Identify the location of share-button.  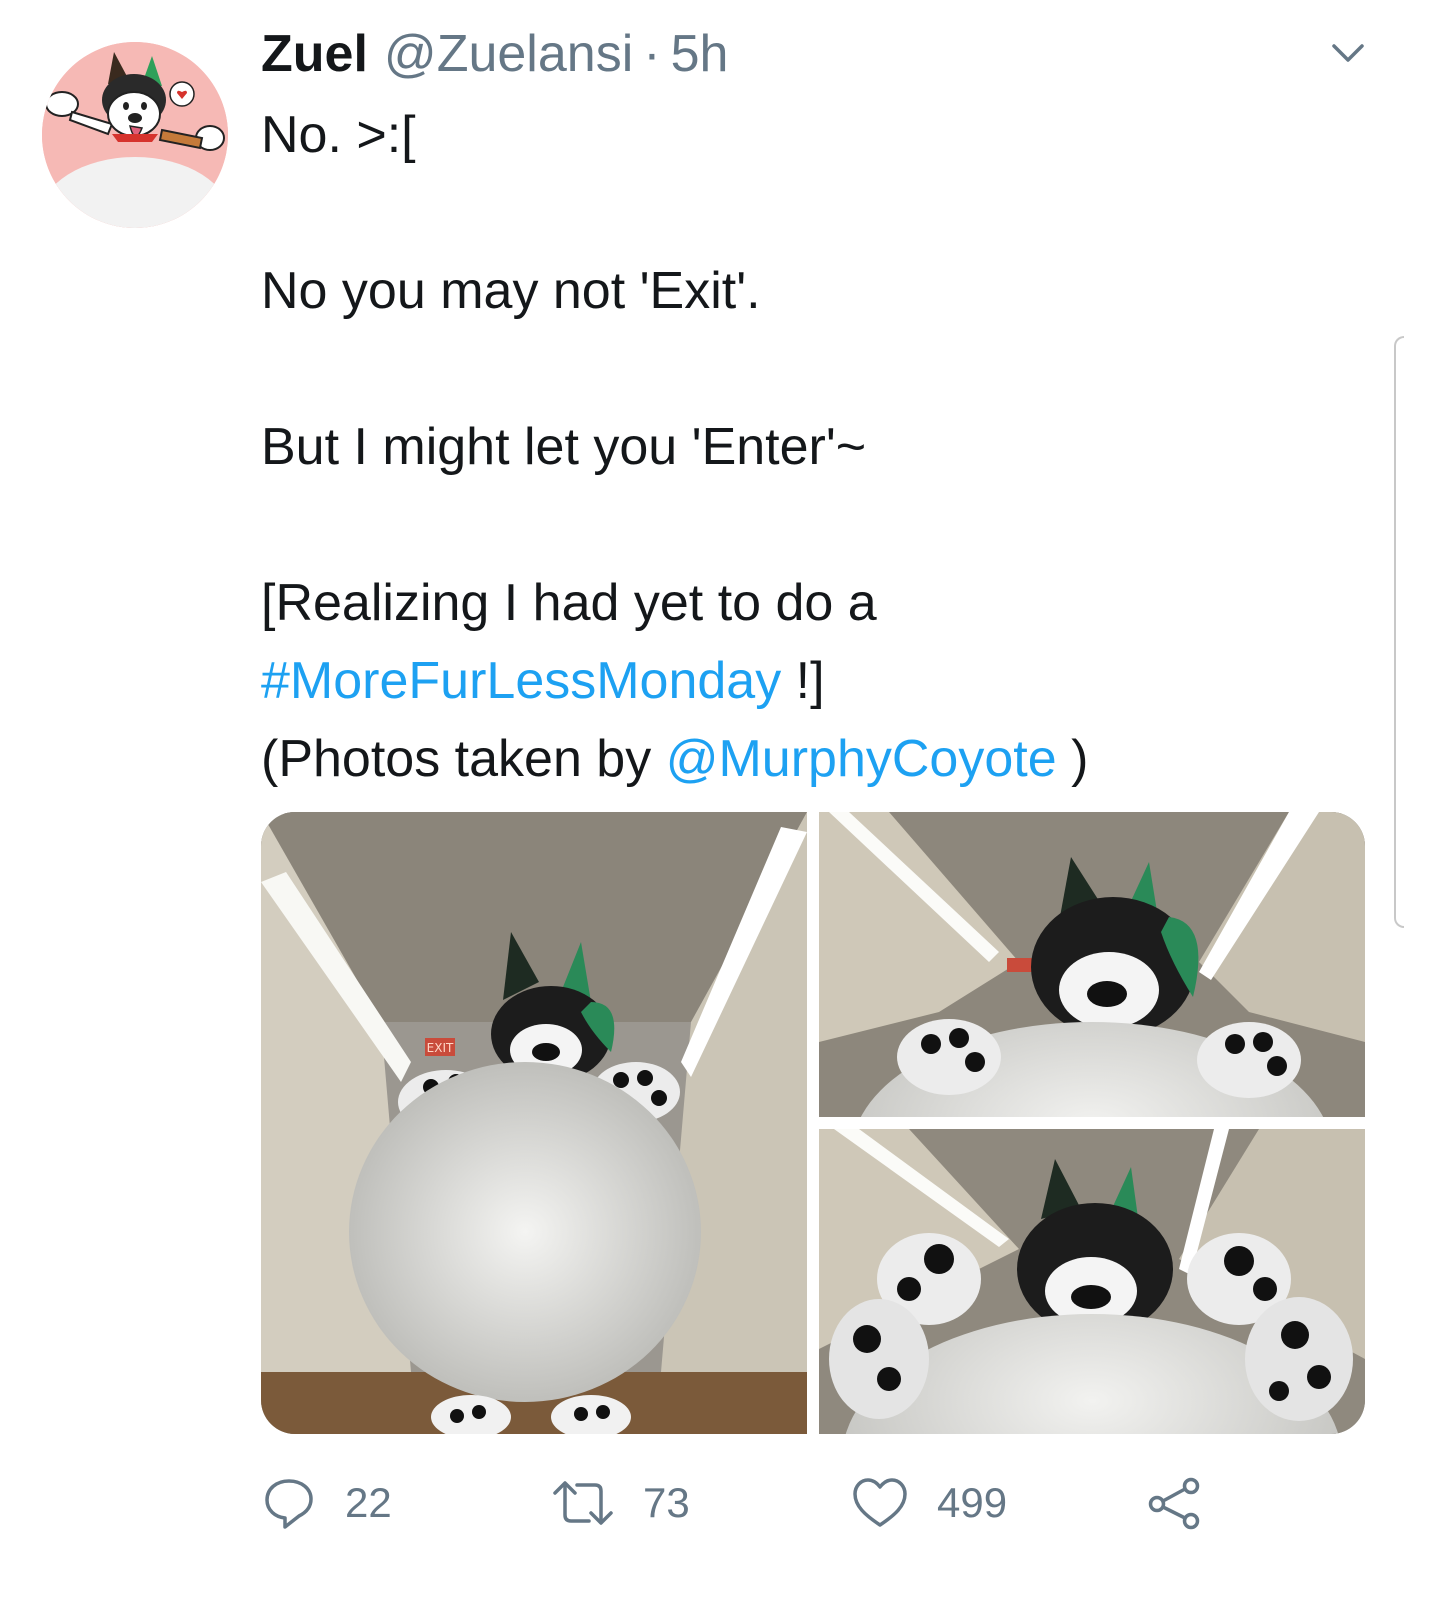
(1175, 1503).